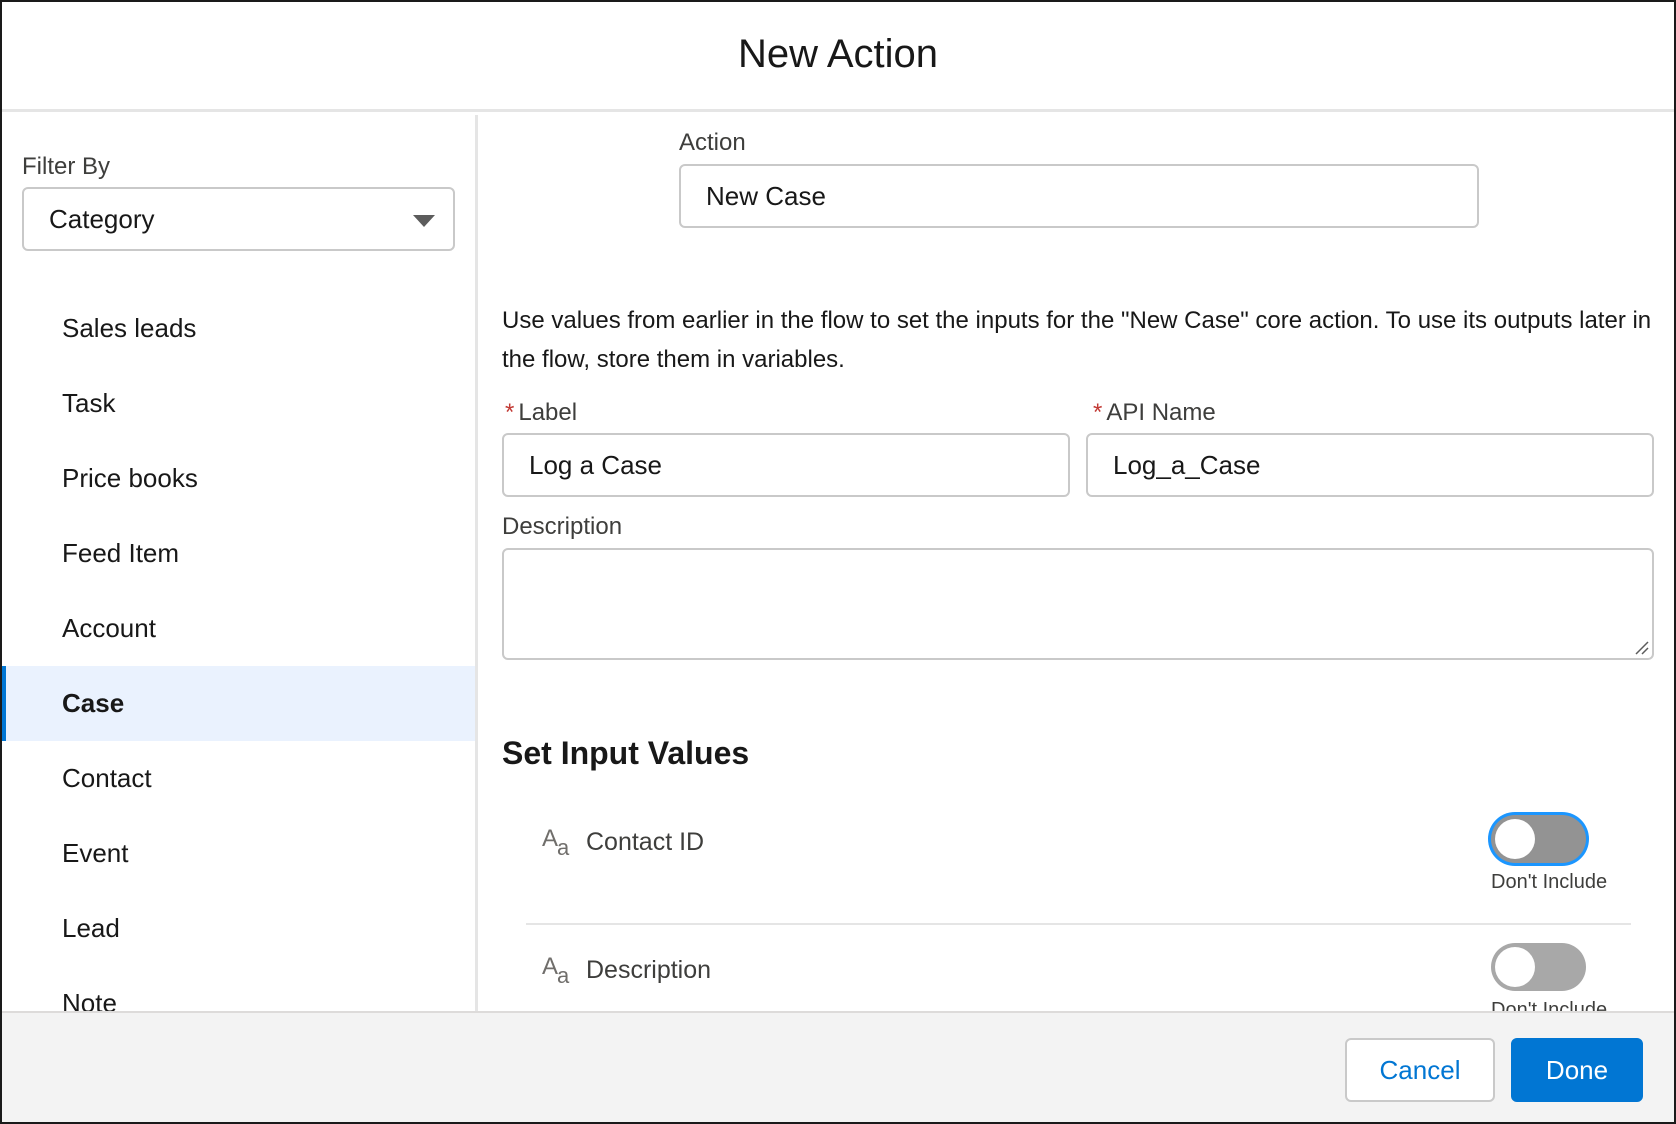 The image size is (1676, 1124). What do you see at coordinates (1641, 647) in the screenshot?
I see `resize-handle-icon` at bounding box center [1641, 647].